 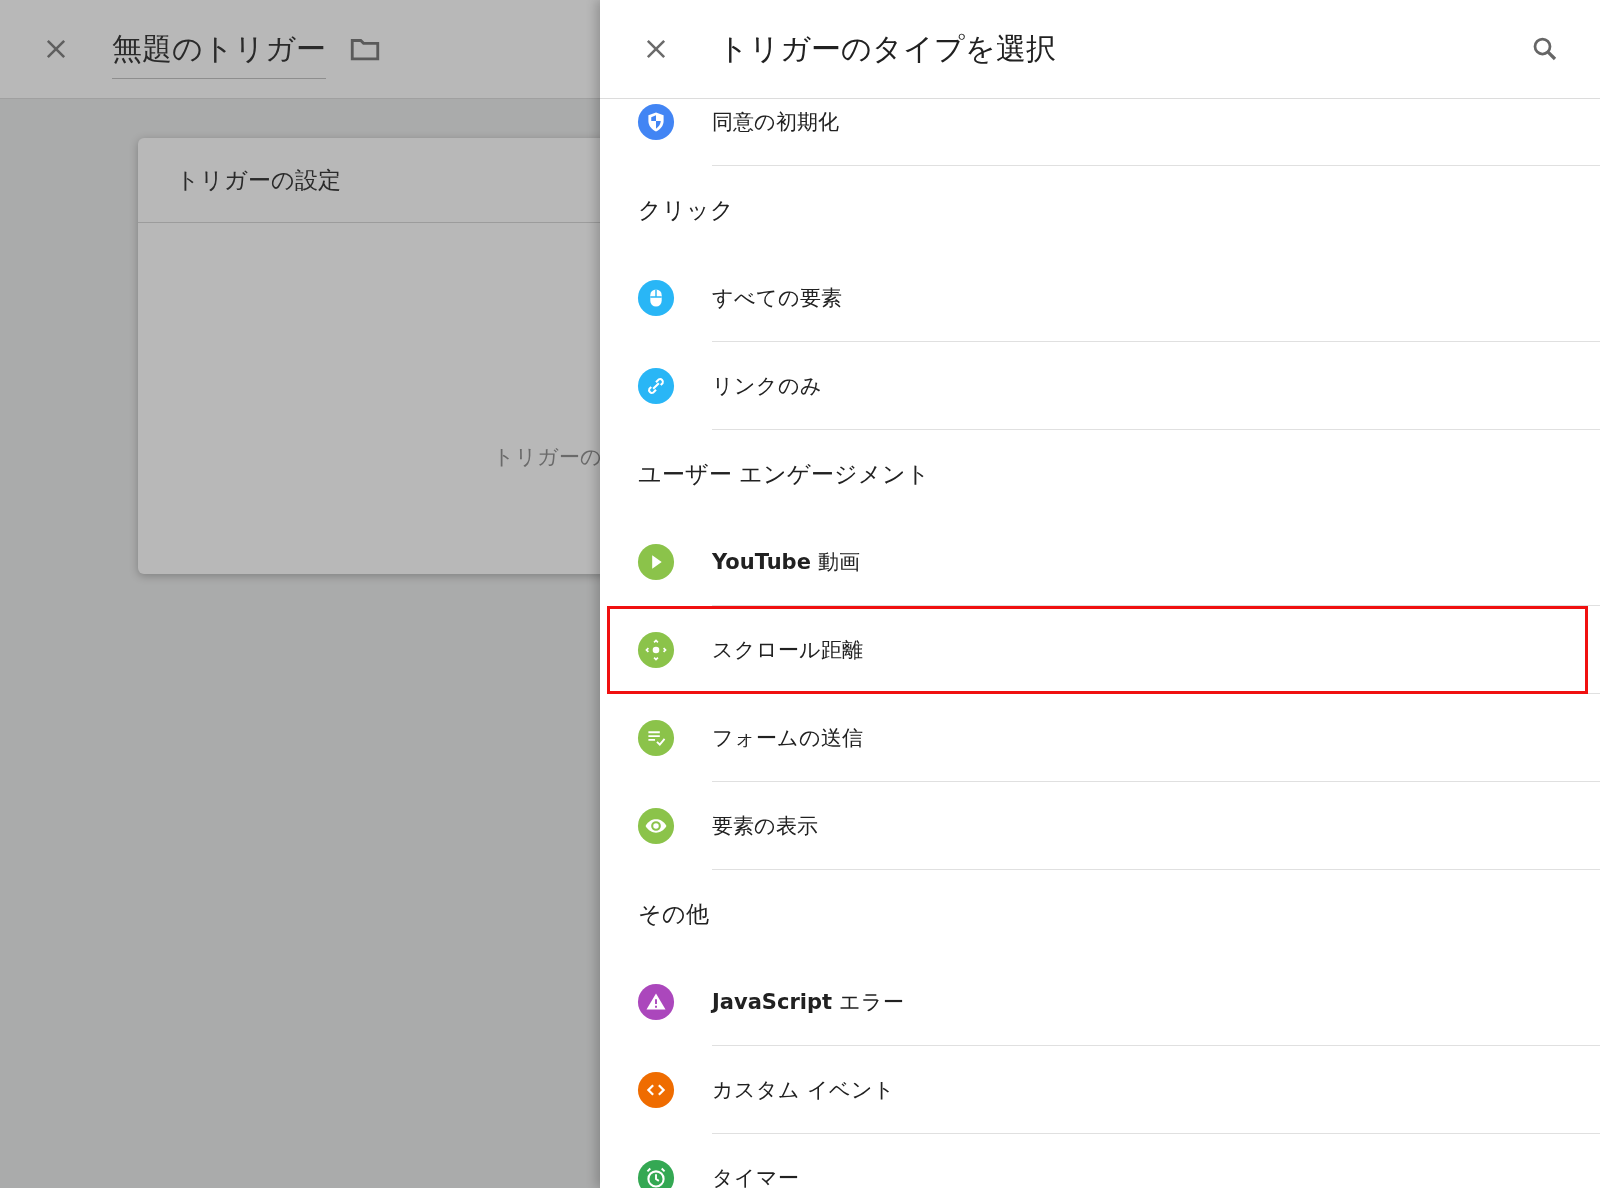 I want to click on card-title: トリガーの設定, so click(x=258, y=180).